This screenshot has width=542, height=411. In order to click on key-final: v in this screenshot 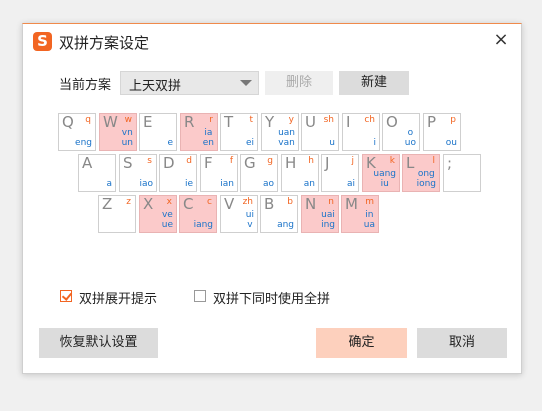, I will do `click(250, 225)`.